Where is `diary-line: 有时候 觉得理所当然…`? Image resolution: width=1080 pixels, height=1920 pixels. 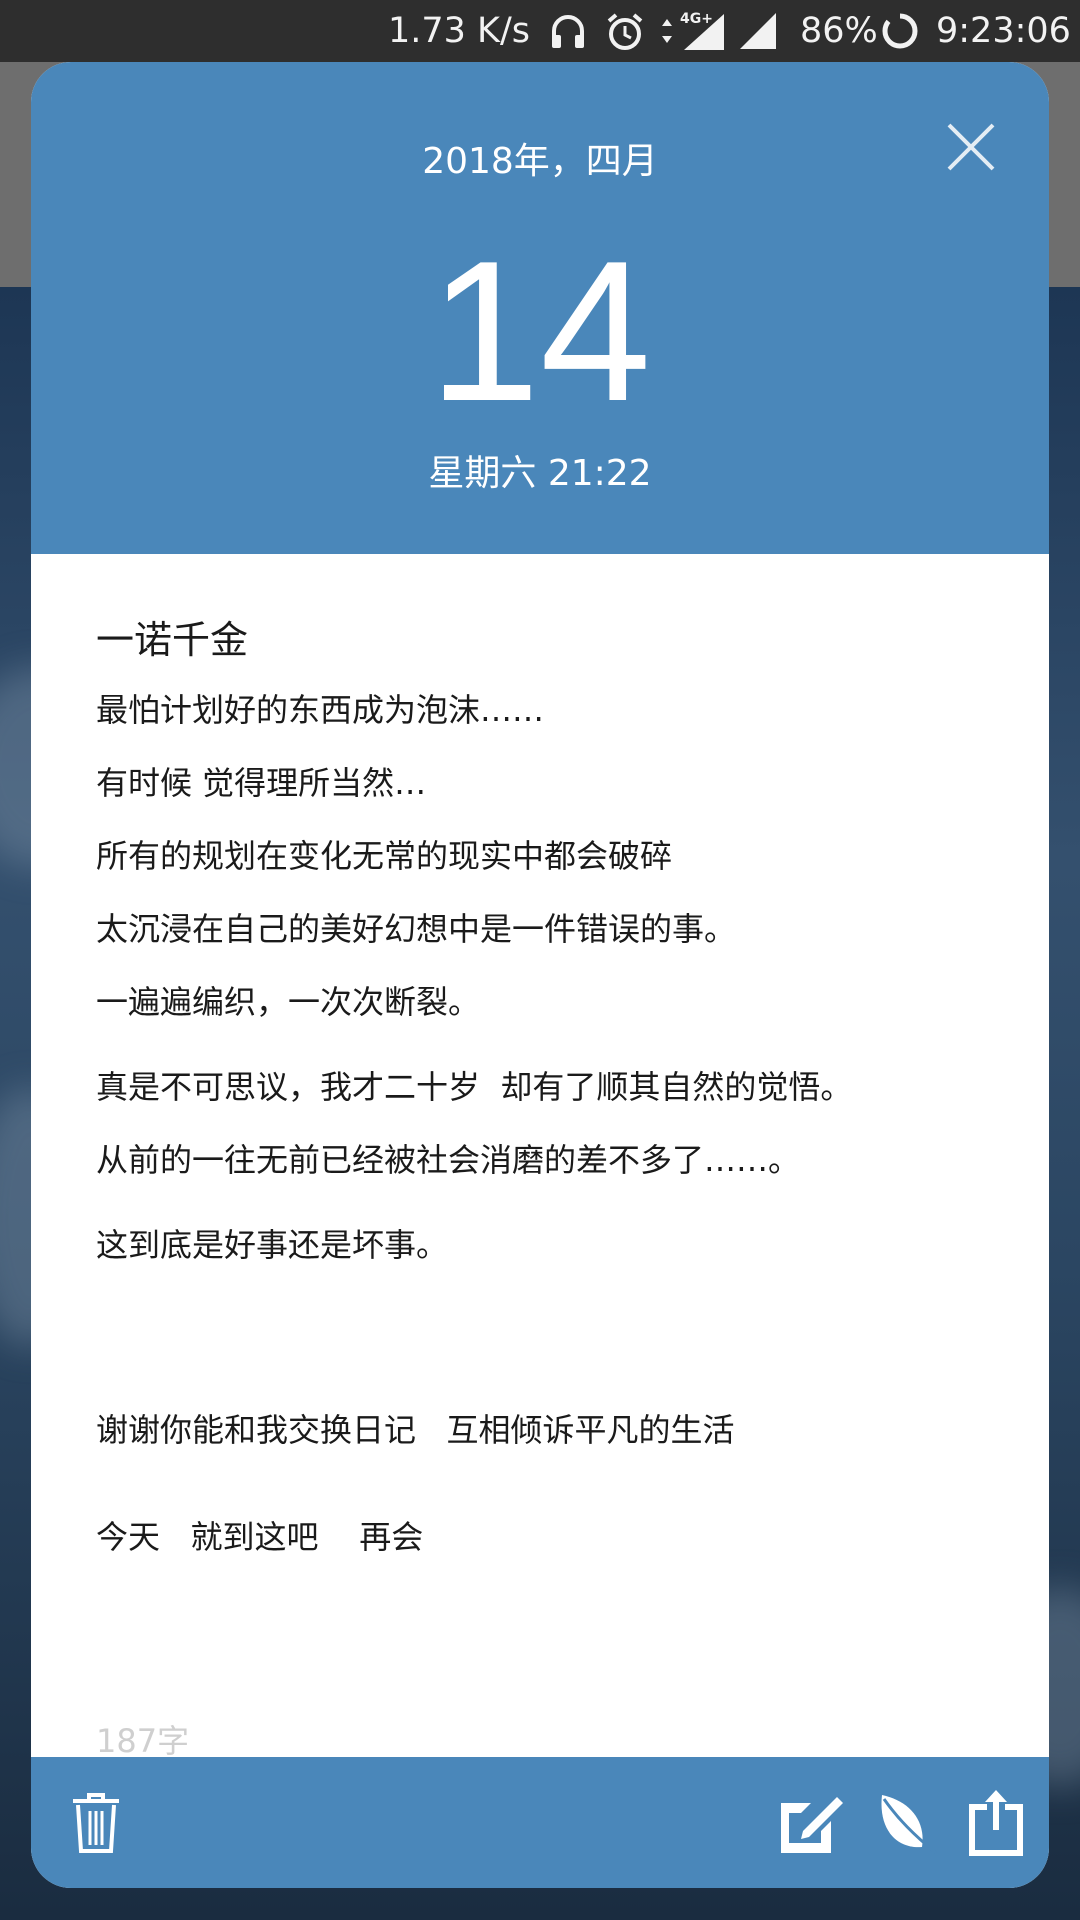 diary-line: 有时候 觉得理所当然… is located at coordinates (261, 783).